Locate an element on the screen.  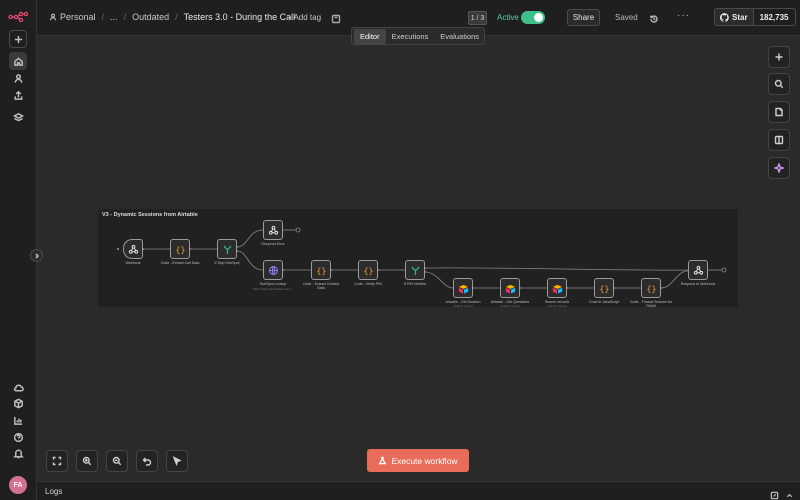
github-star-button: Star 182,735 is located at coordinates (755, 17).